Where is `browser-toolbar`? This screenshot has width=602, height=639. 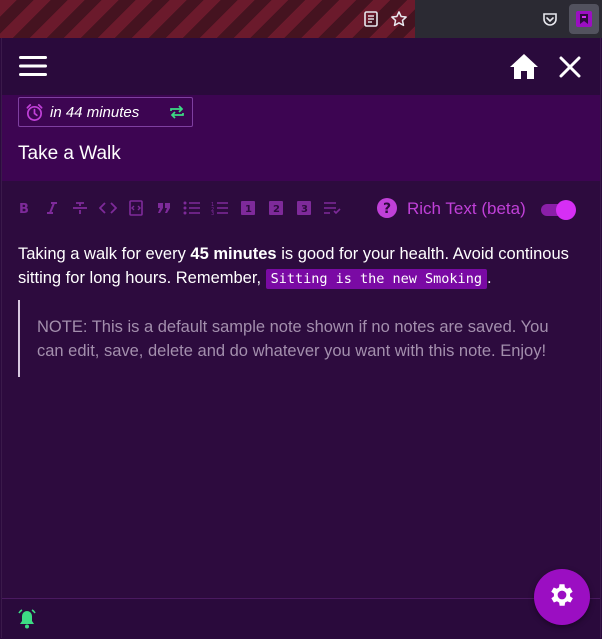 browser-toolbar is located at coordinates (301, 19).